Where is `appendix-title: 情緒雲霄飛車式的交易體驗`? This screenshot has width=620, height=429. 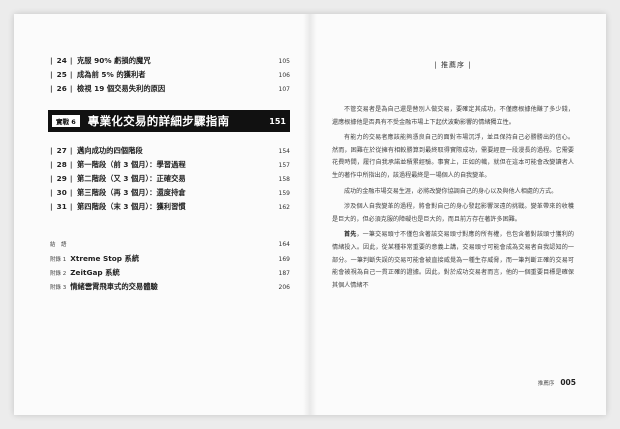 appendix-title: 情緒雲霄飛車式的交易體驗 is located at coordinates (114, 286).